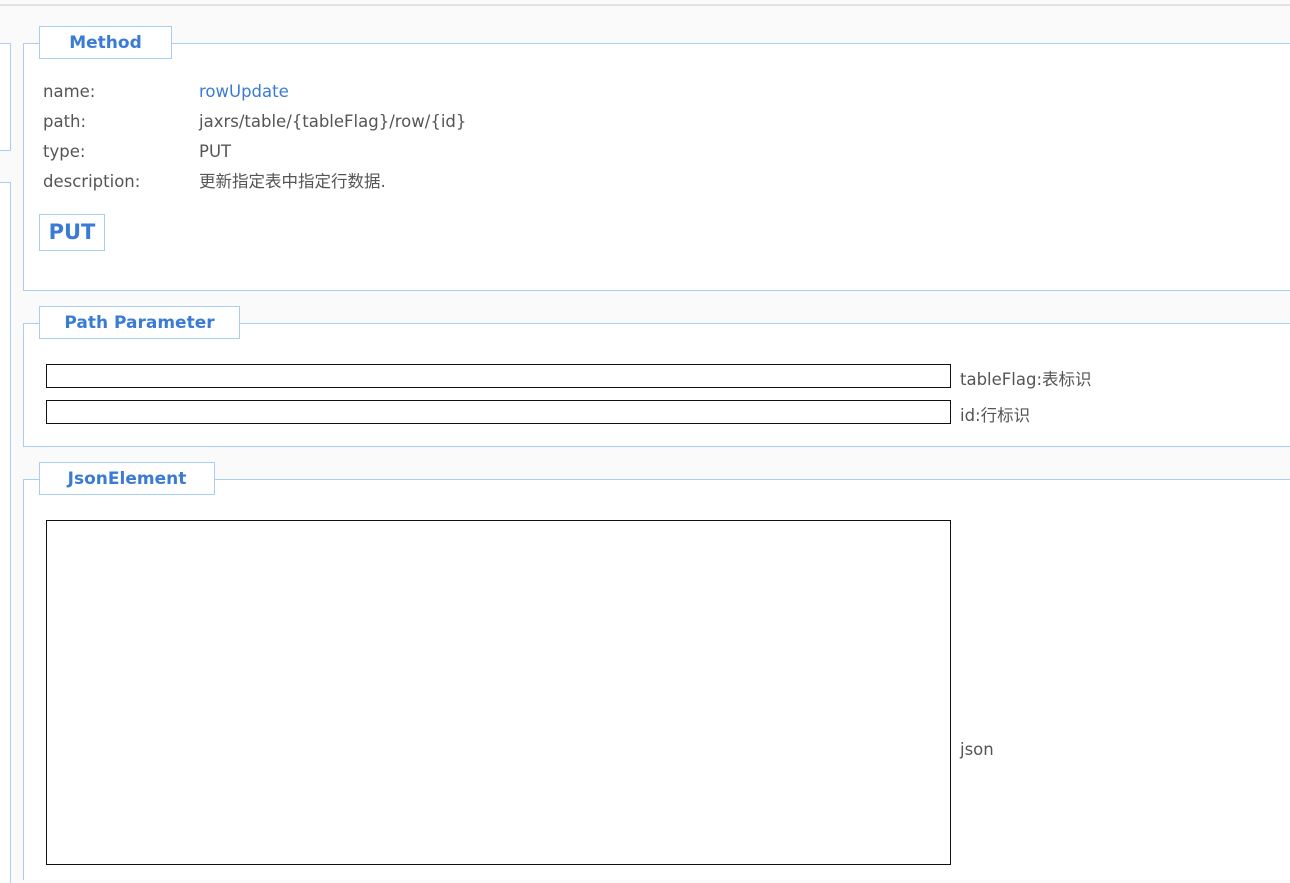 This screenshot has width=1290, height=883. Describe the element at coordinates (995, 415) in the screenshot. I see `id-label: id:行标识` at that location.